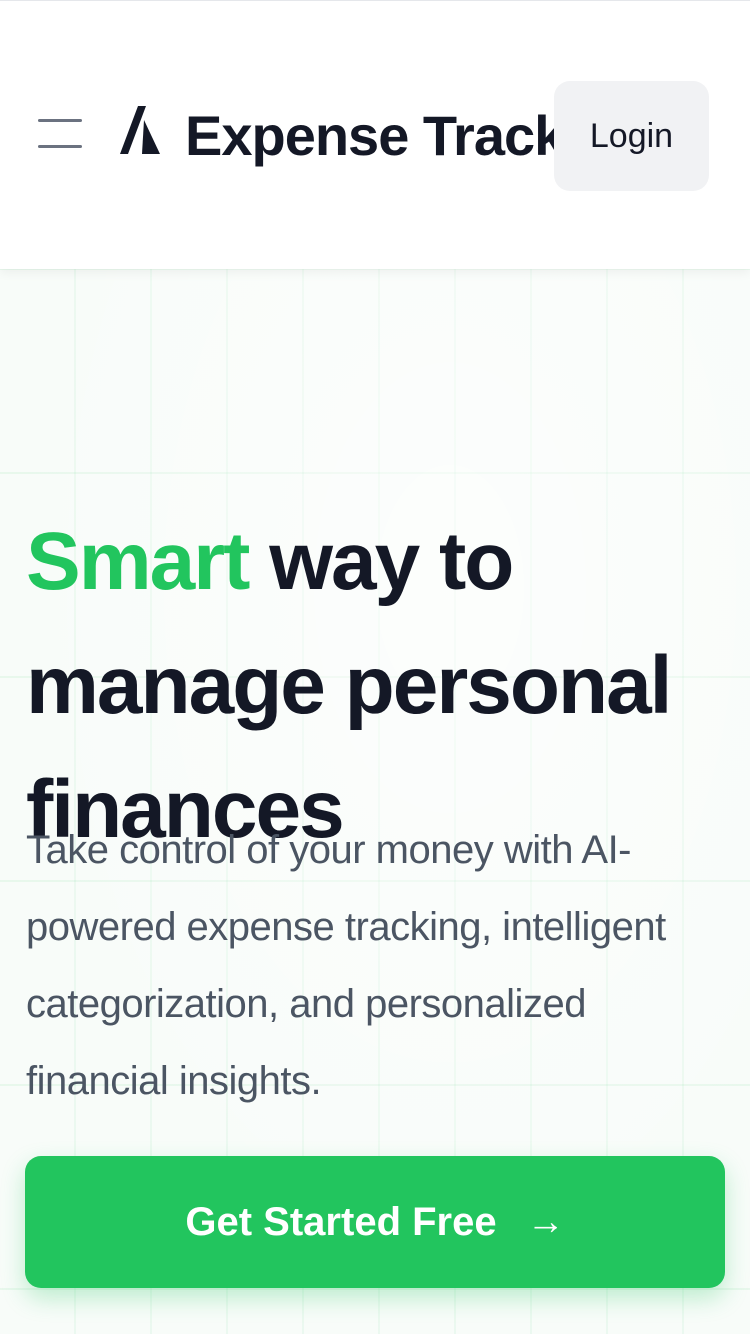 The image size is (750, 1334). I want to click on cta-label: Get Started Free, so click(341, 1221).